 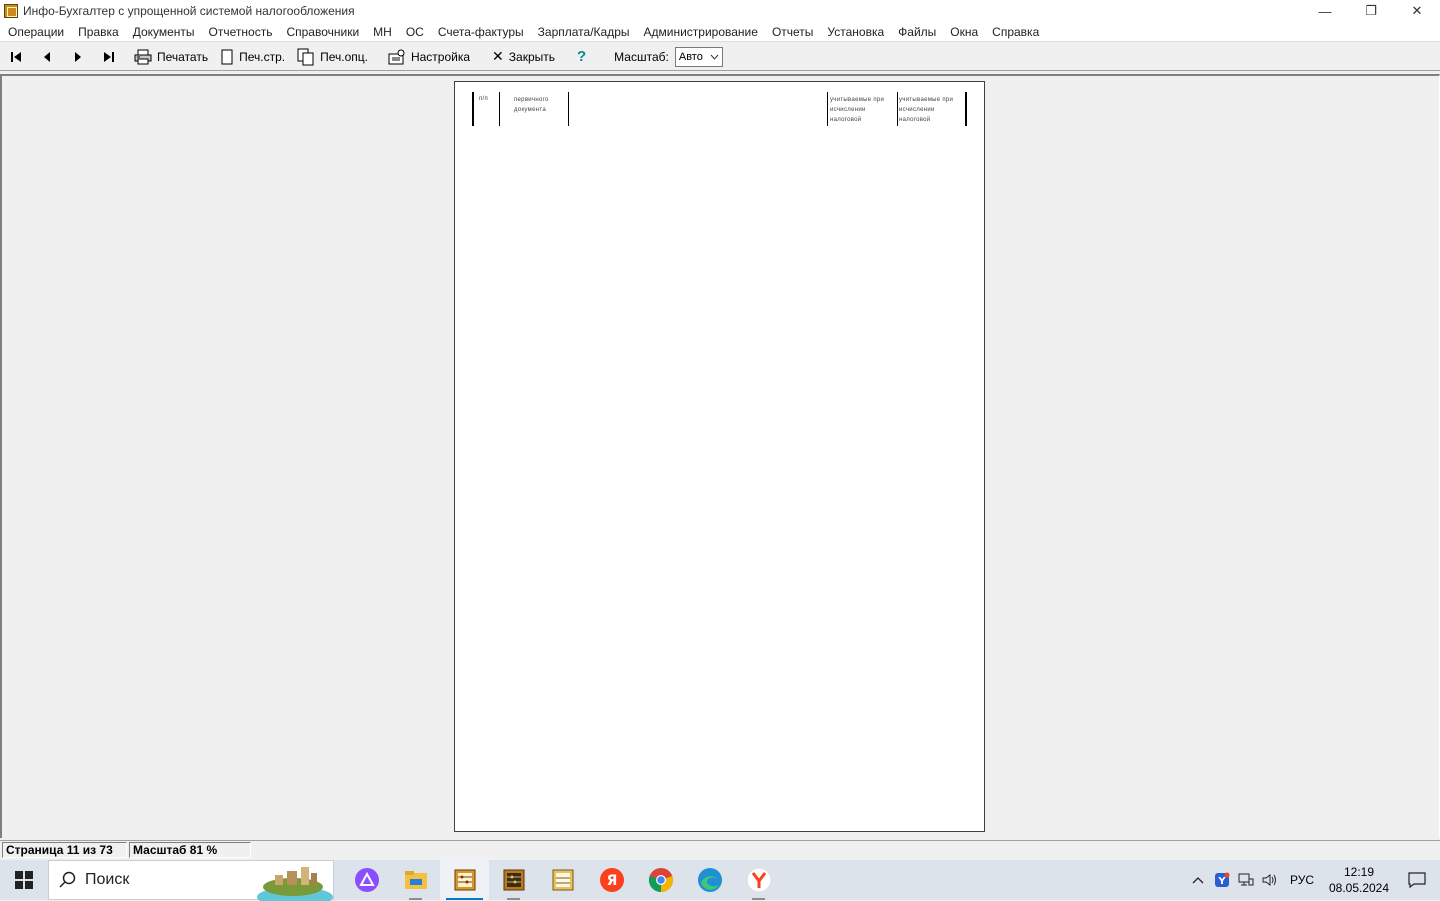 What do you see at coordinates (262, 56) in the screenshot?
I see `print-page-label: Печ.стр.` at bounding box center [262, 56].